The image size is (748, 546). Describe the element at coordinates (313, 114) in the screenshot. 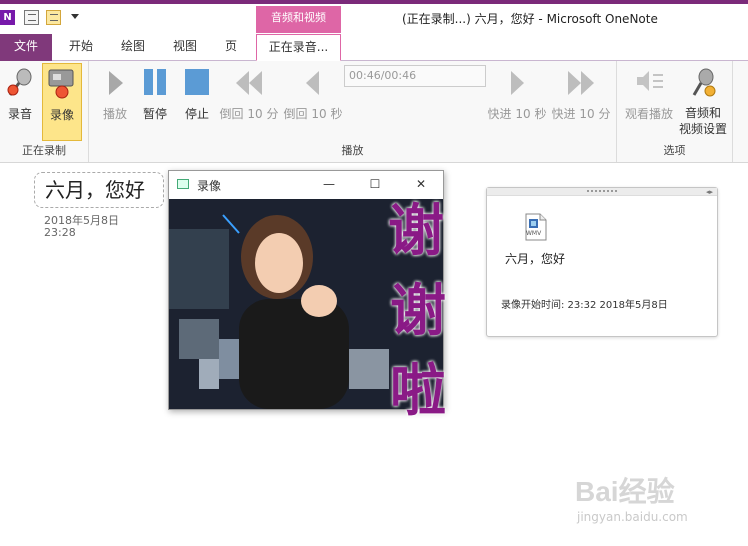

I see `rewind-10s-label: 倒回 10 秒` at that location.